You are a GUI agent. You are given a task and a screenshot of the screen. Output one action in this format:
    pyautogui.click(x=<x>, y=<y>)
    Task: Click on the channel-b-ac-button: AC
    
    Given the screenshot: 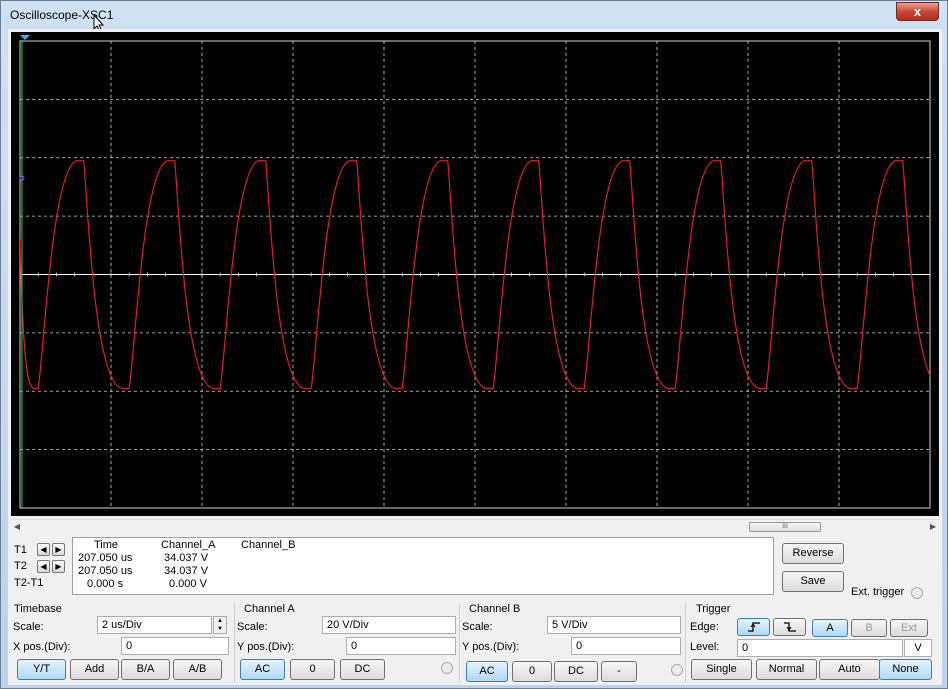 What is the action you would take?
    pyautogui.click(x=487, y=671)
    